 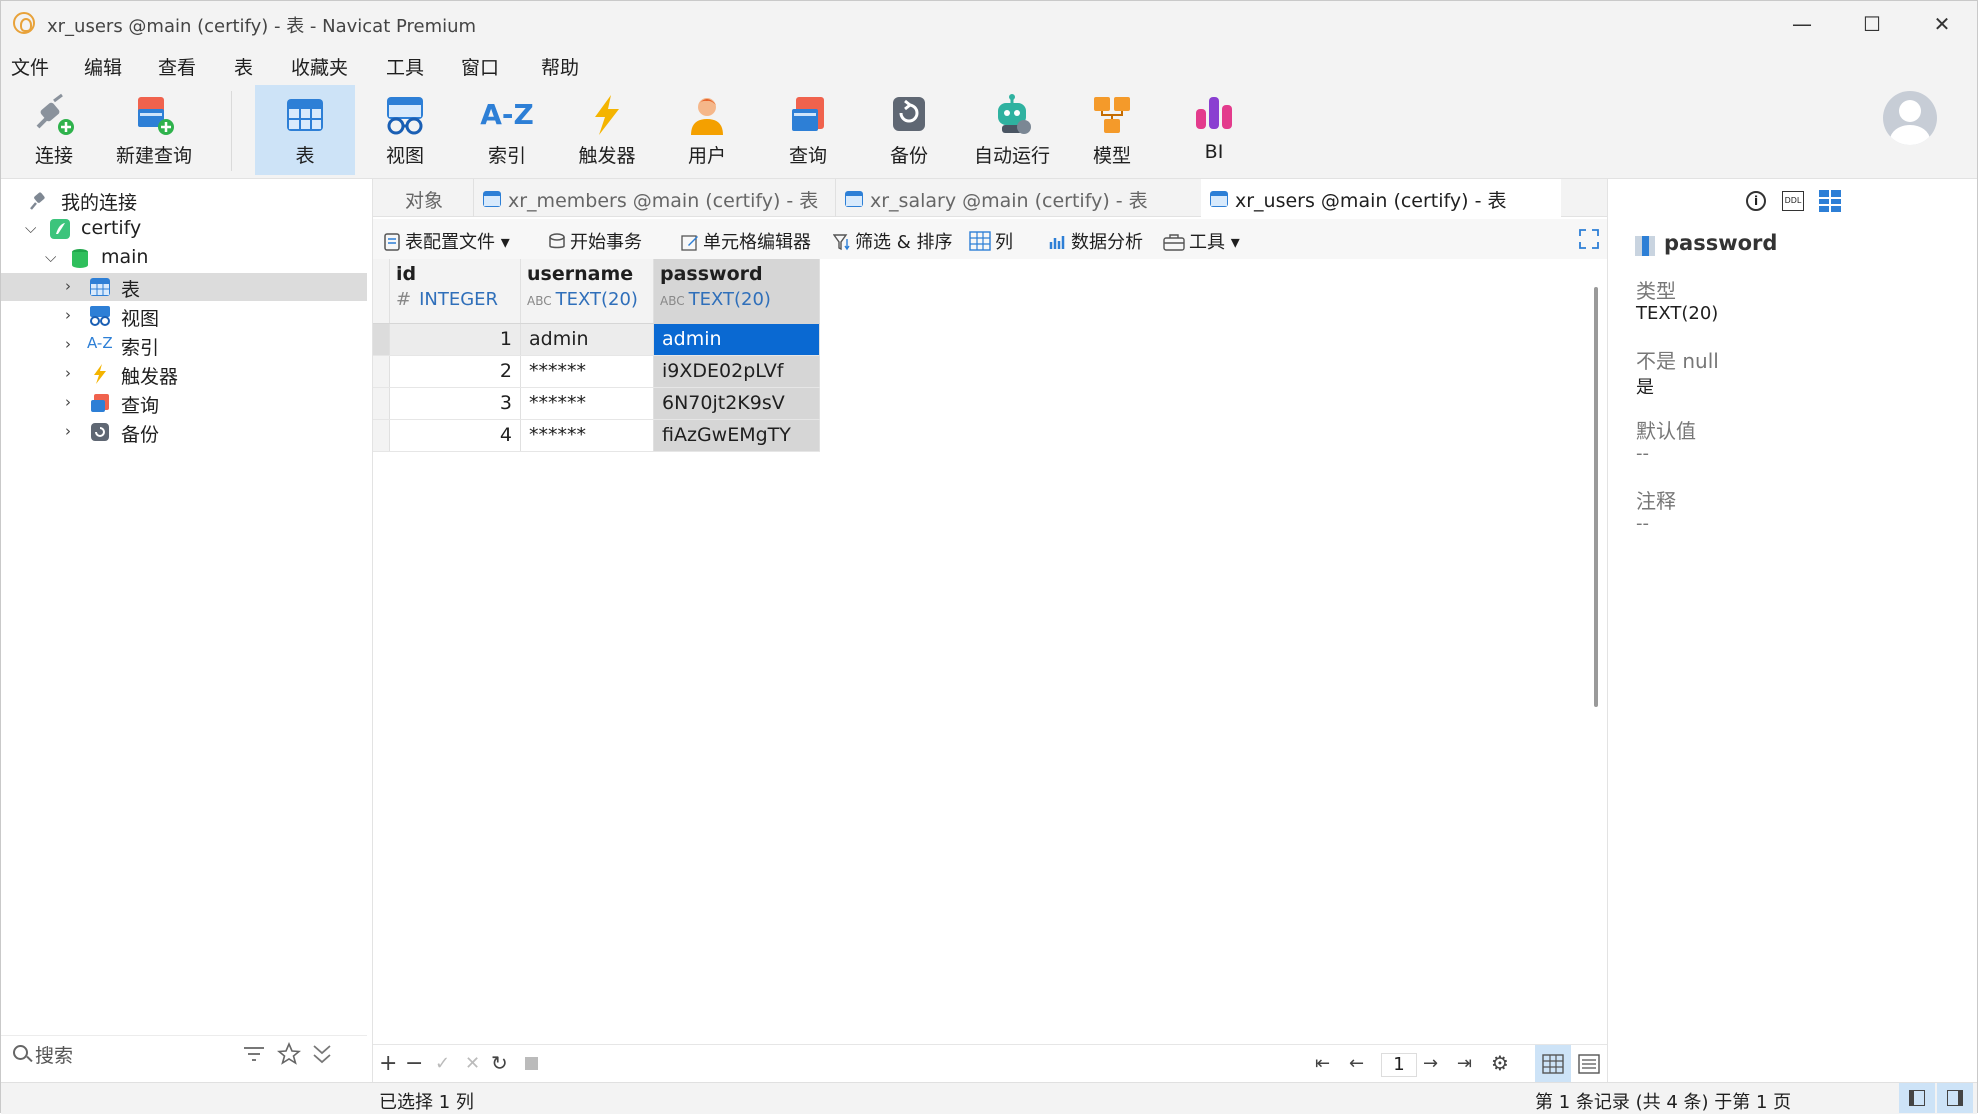 I want to click on column-header-password: password ABC TEXT(20), so click(x=736, y=291).